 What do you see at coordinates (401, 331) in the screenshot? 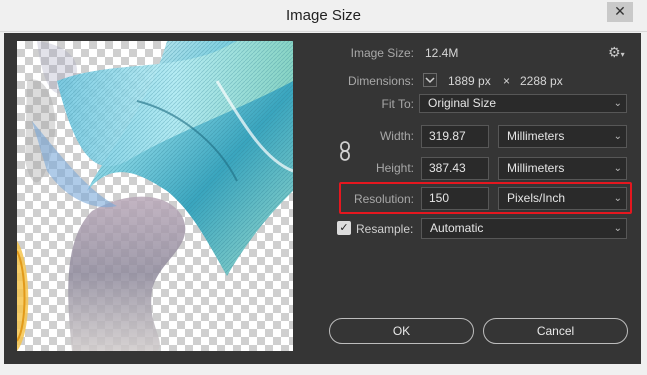
I see `ok-button: OK` at bounding box center [401, 331].